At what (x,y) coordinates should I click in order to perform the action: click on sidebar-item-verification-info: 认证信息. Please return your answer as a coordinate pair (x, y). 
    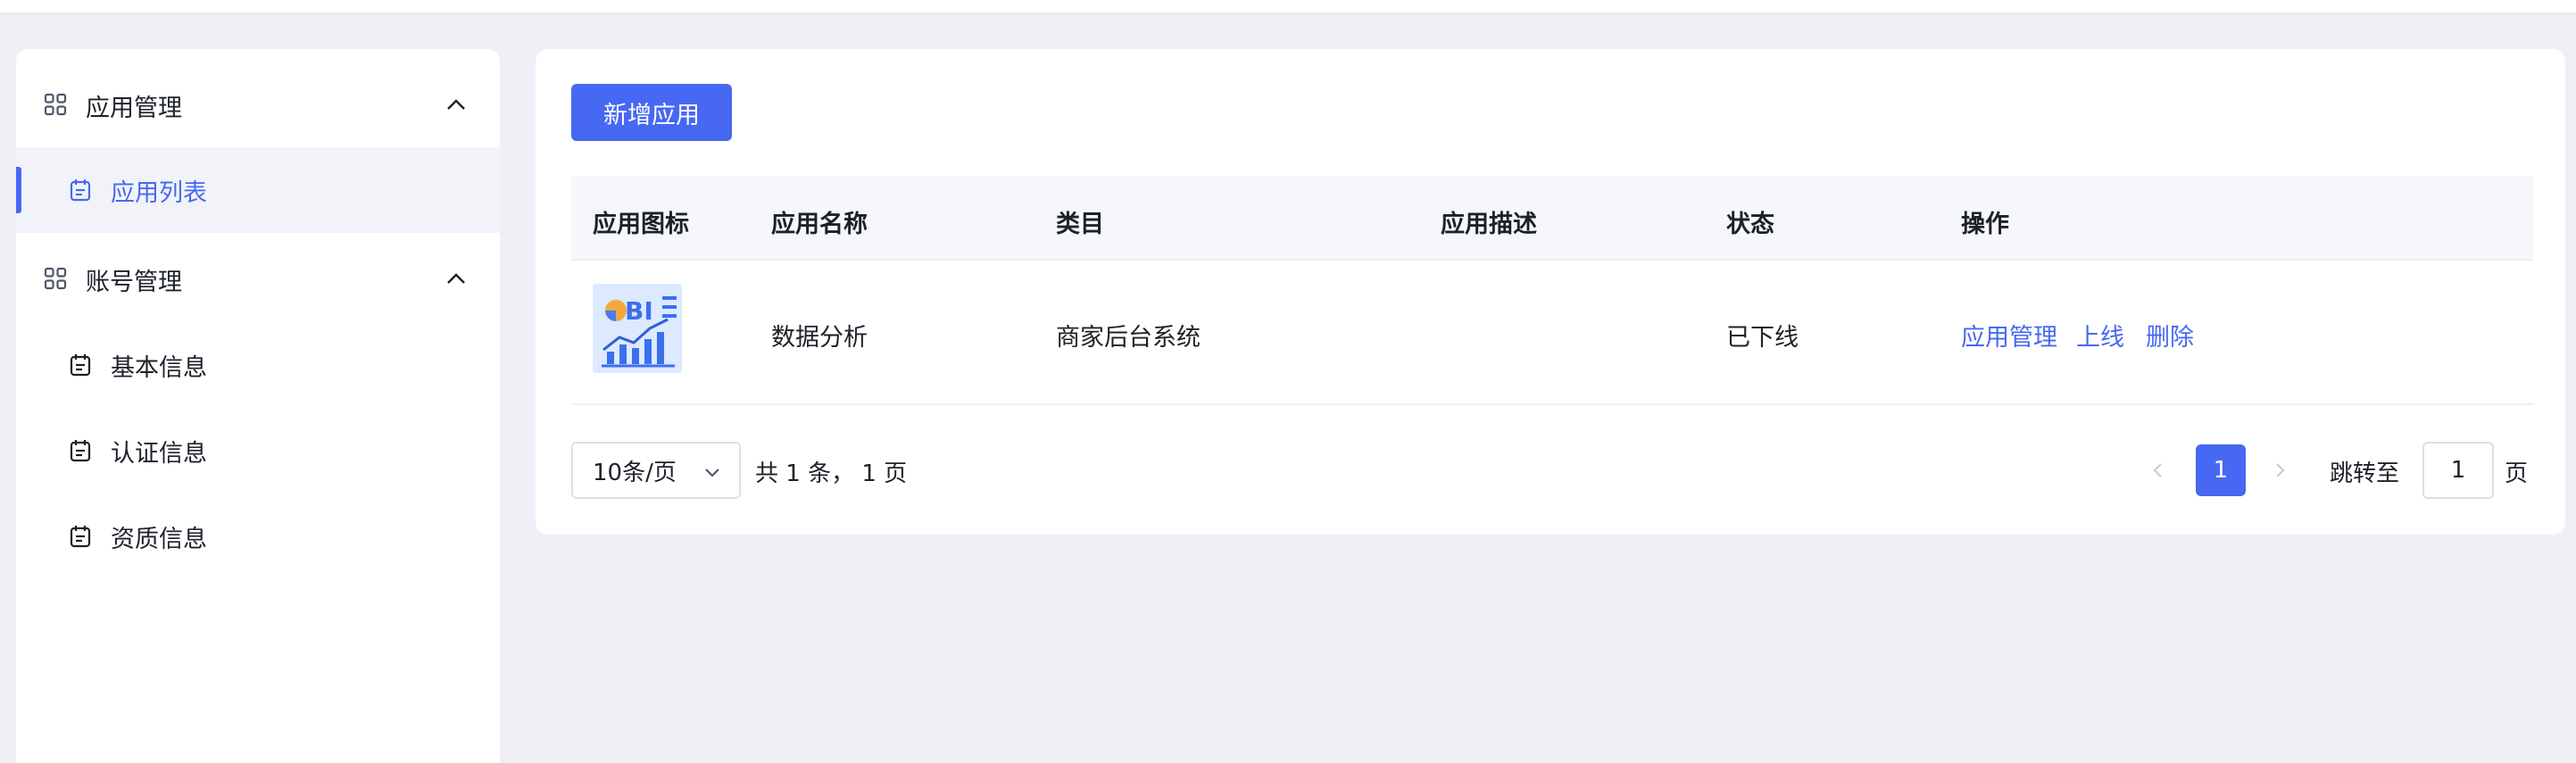
    Looking at the image, I should click on (258, 450).